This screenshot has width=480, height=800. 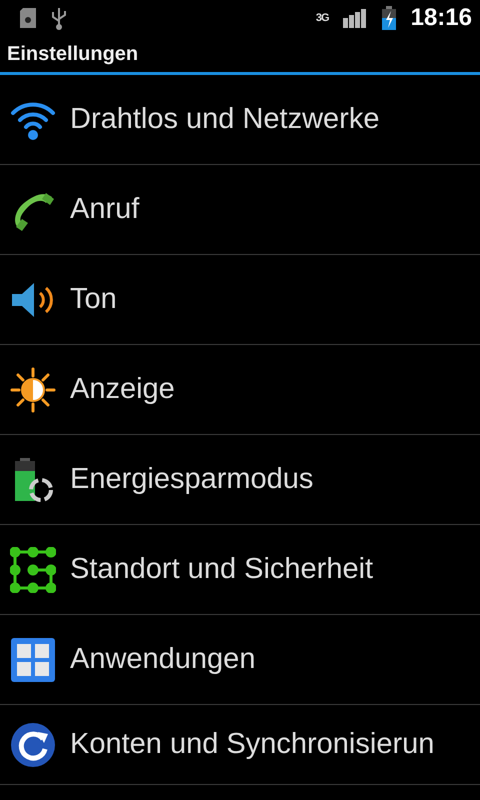 I want to click on sd-card-icon, so click(x=28, y=18).